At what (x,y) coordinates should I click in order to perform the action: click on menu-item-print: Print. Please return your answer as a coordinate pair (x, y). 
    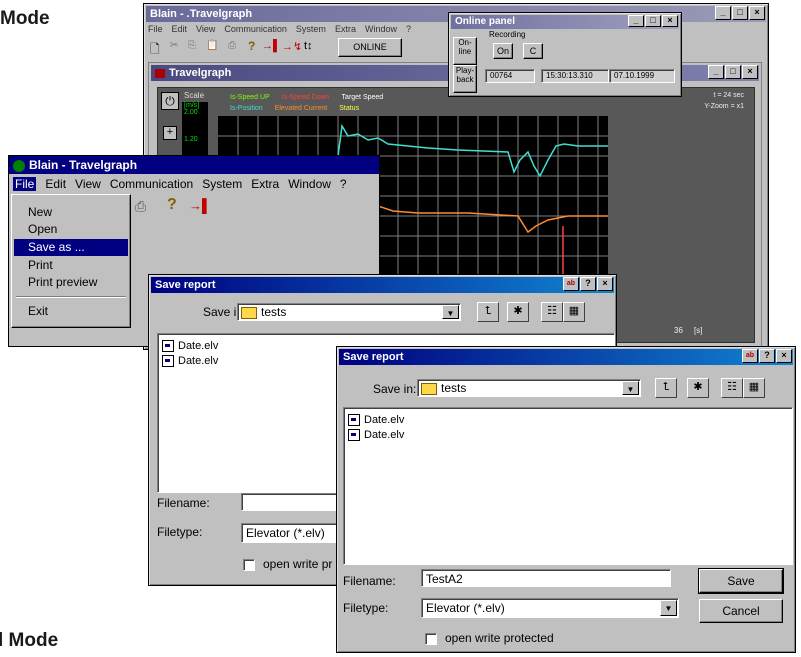
    Looking at the image, I should click on (71, 265).